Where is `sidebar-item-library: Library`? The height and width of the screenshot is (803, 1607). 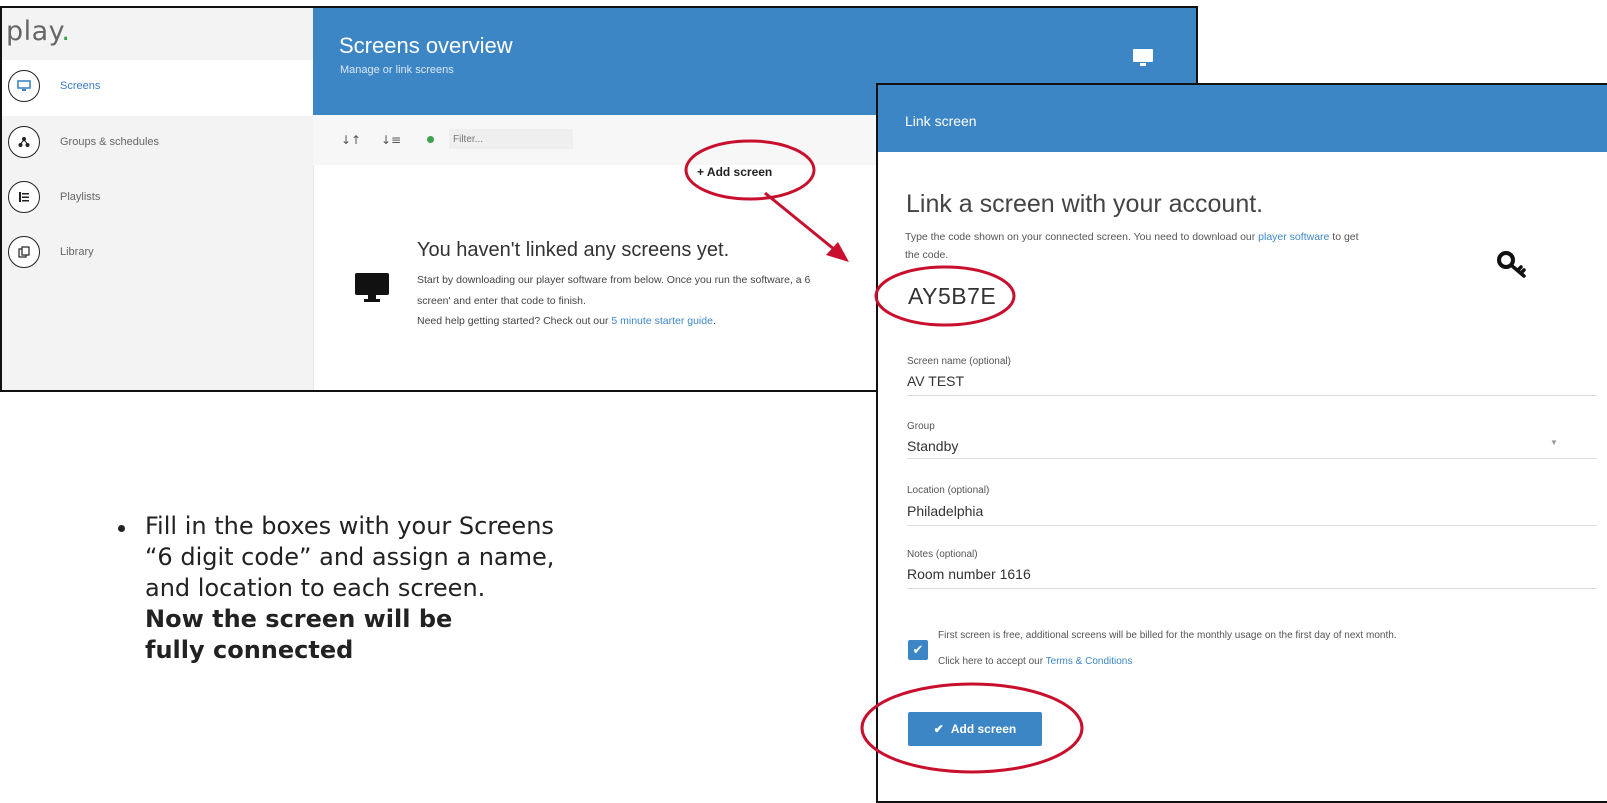
sidebar-item-library: Library is located at coordinates (157, 254).